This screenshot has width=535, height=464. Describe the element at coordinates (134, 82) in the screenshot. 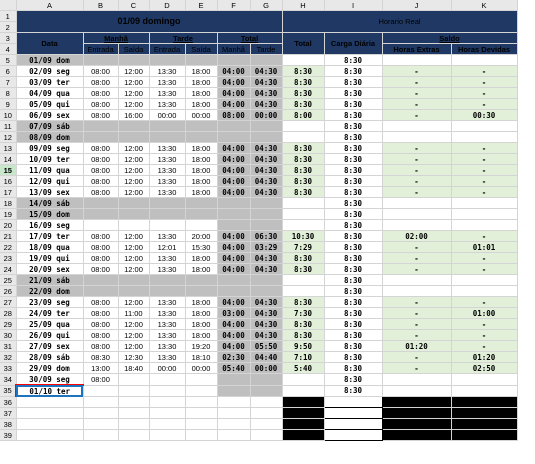

I see `saida-manha-cell: 12:00` at that location.